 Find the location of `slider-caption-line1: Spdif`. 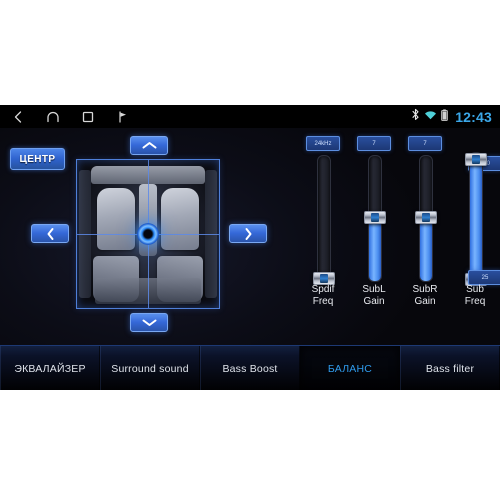

slider-caption-line1: Spdif is located at coordinates (323, 289).